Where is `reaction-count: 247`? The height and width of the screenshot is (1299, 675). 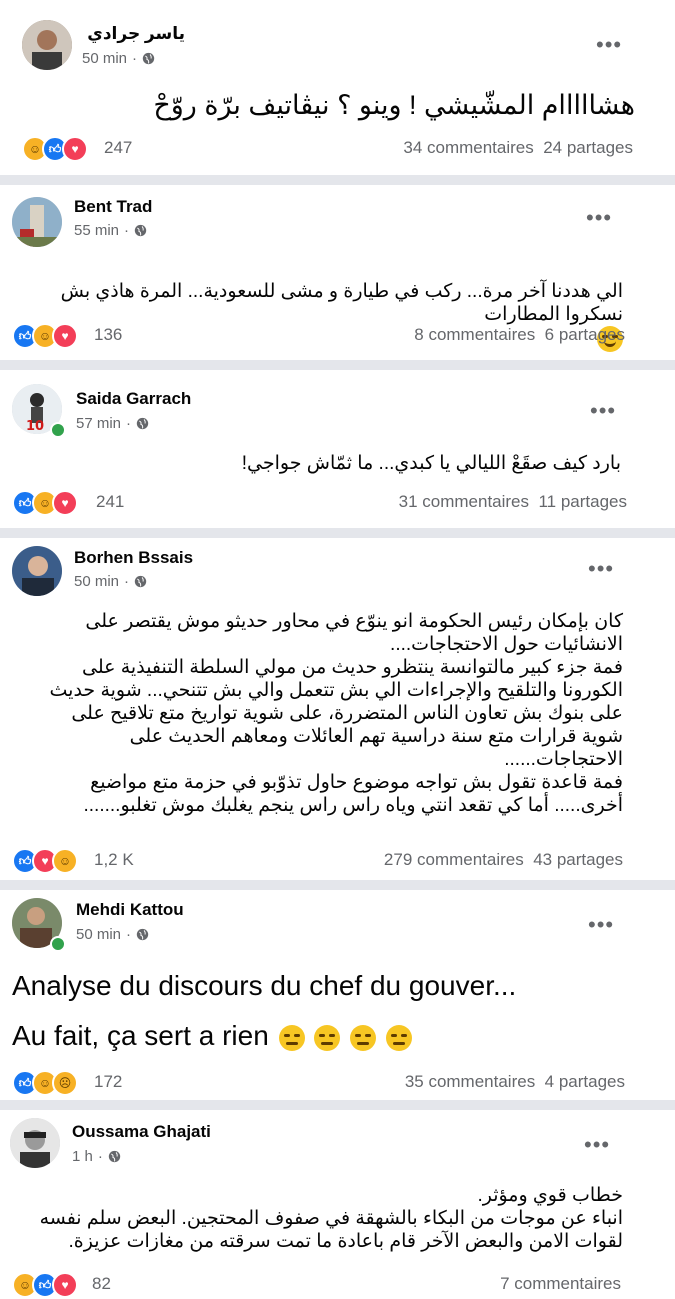 reaction-count: 247 is located at coordinates (118, 148).